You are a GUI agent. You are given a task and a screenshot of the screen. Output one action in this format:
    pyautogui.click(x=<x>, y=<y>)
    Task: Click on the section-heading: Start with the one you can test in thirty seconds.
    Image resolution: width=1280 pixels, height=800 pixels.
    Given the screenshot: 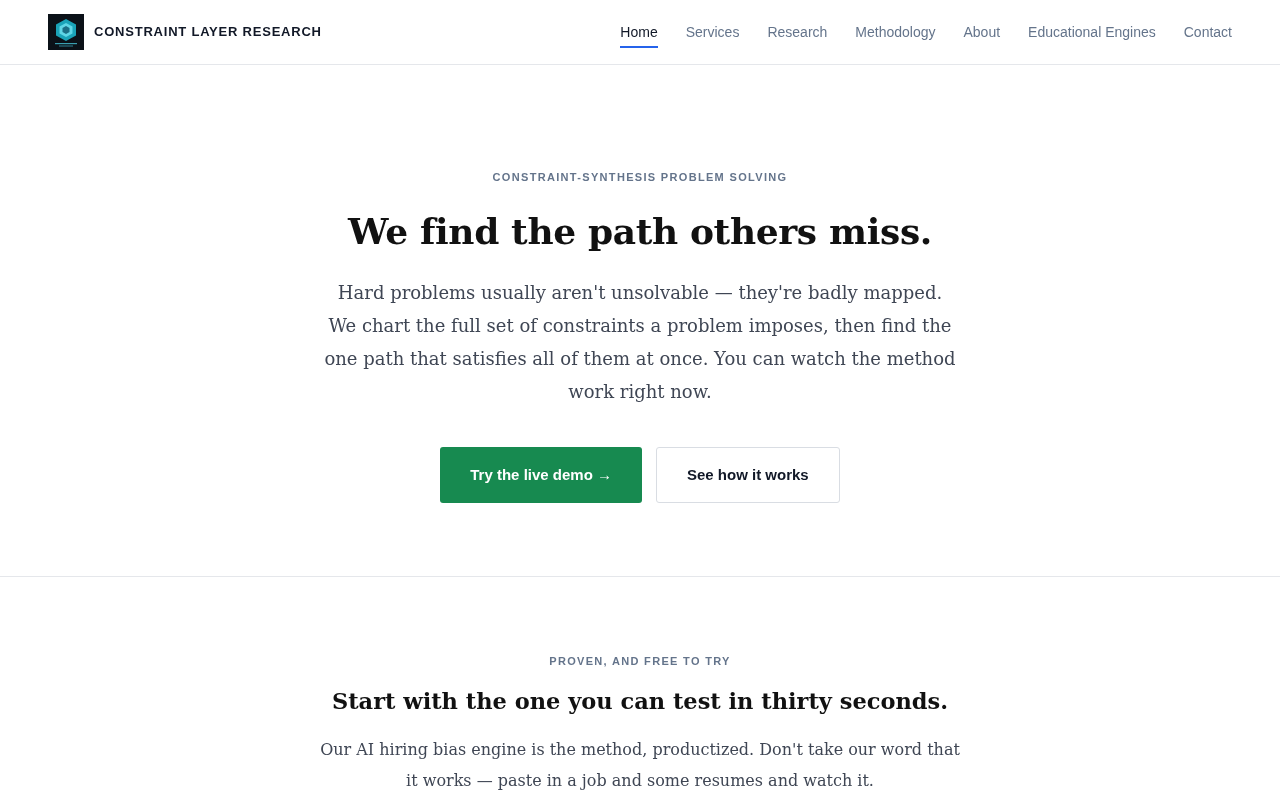 What is the action you would take?
    pyautogui.click(x=639, y=701)
    